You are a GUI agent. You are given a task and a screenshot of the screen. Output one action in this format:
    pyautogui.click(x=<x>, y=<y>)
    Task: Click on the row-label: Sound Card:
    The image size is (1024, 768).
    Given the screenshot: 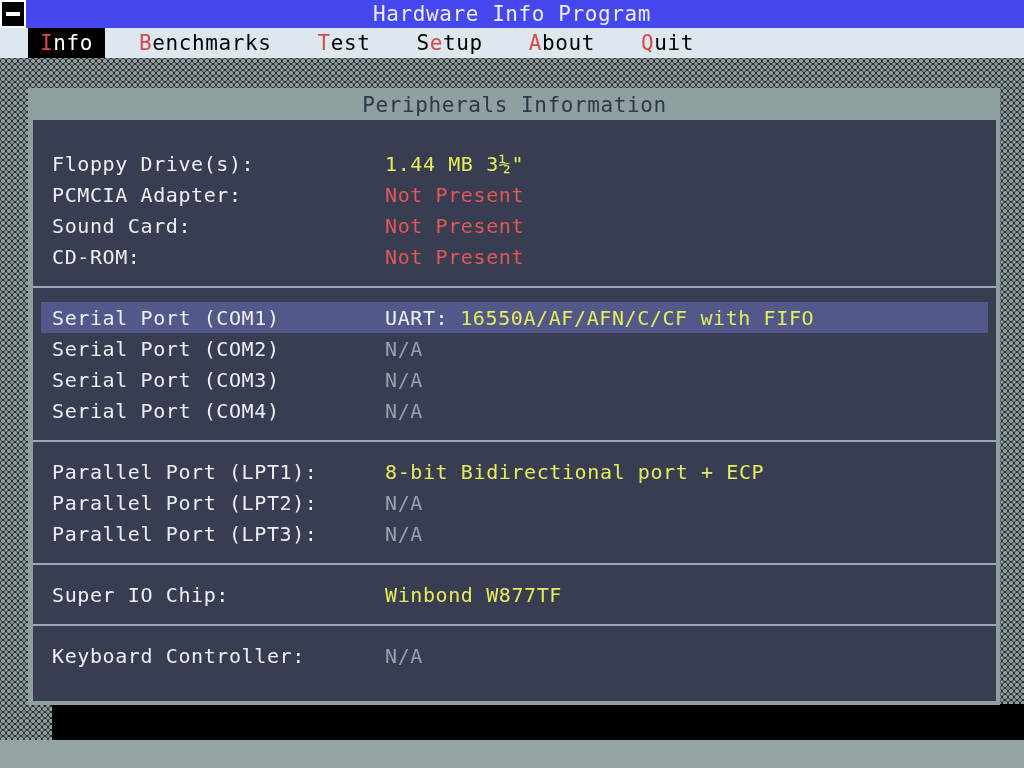 What is the action you would take?
    pyautogui.click(x=122, y=225)
    